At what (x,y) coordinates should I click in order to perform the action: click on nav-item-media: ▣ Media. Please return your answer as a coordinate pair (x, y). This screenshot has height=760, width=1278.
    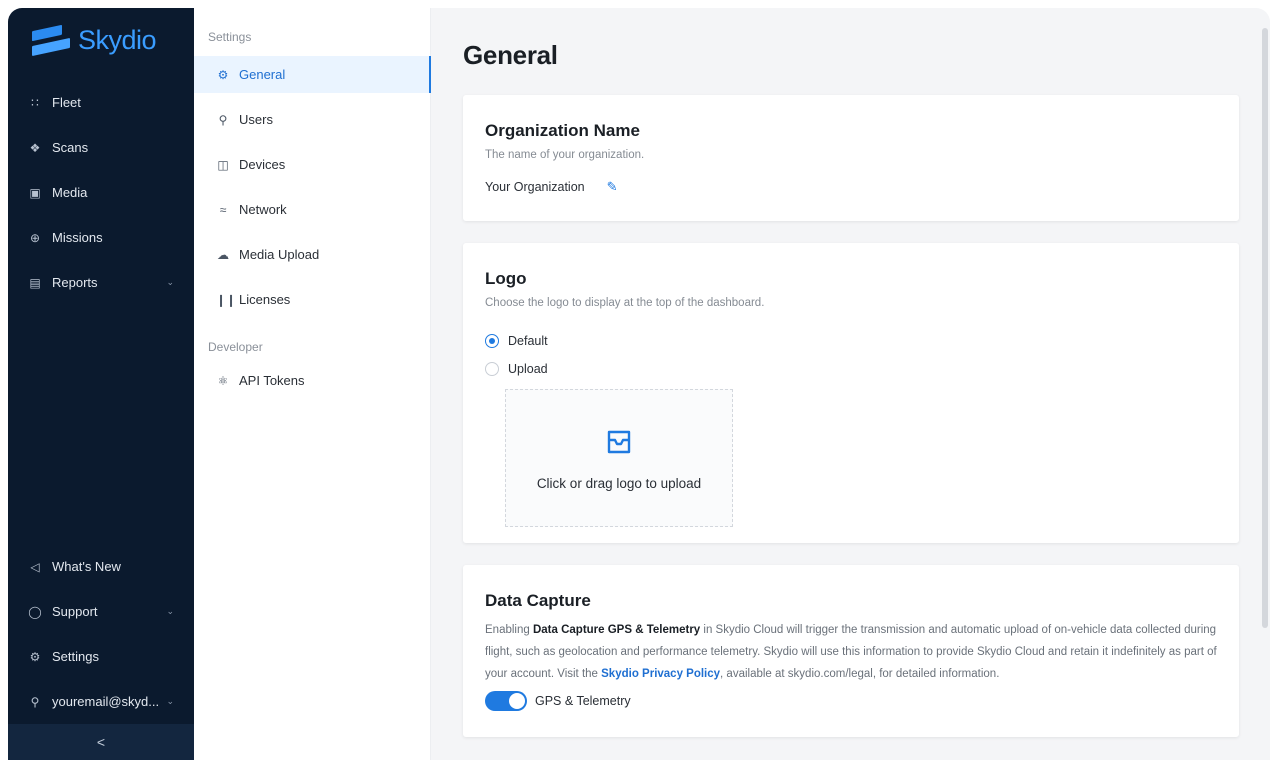
    Looking at the image, I should click on (101, 192).